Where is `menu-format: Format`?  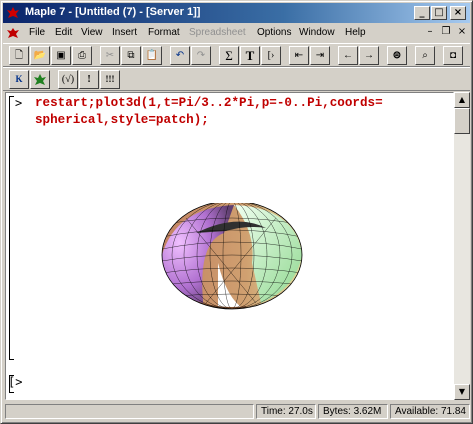
menu-format: Format is located at coordinates (164, 32).